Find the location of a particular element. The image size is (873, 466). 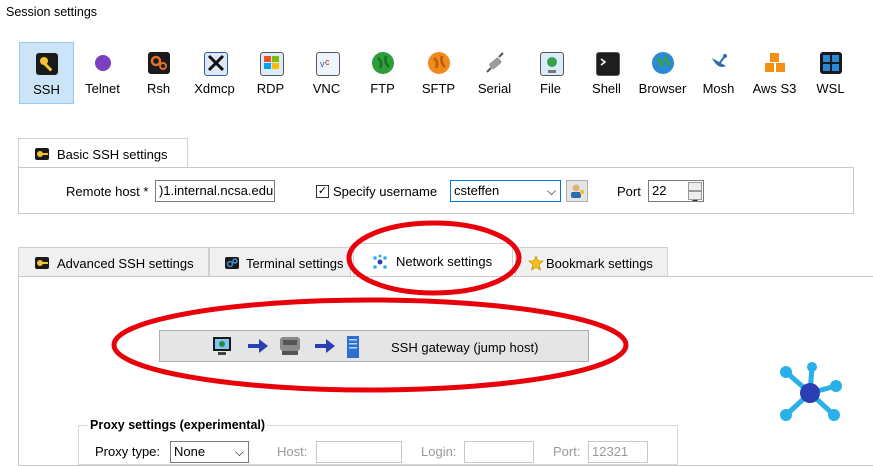

annotation-circle-gateway is located at coordinates (370, 345).